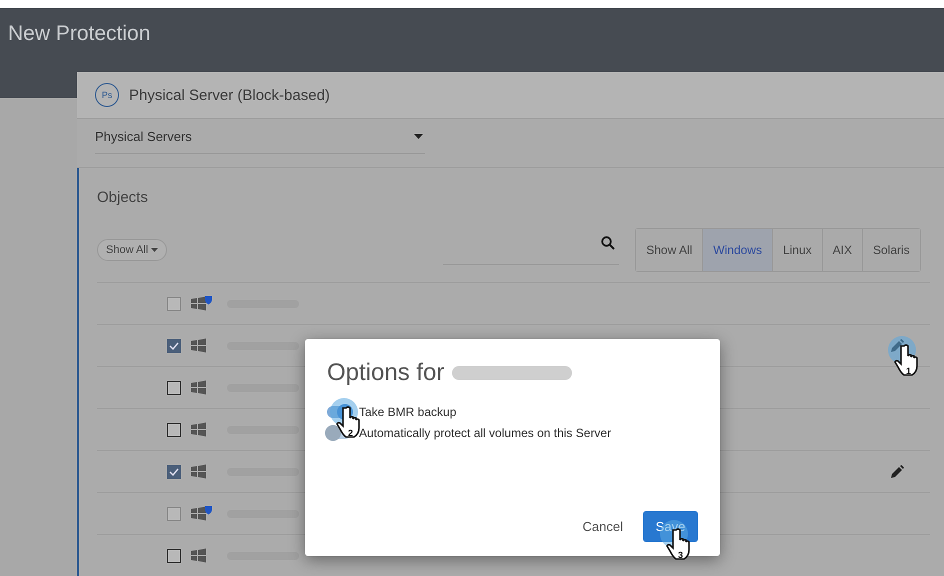 This screenshot has height=576, width=944. What do you see at coordinates (385, 373) in the screenshot?
I see `dialog-title: Options for` at bounding box center [385, 373].